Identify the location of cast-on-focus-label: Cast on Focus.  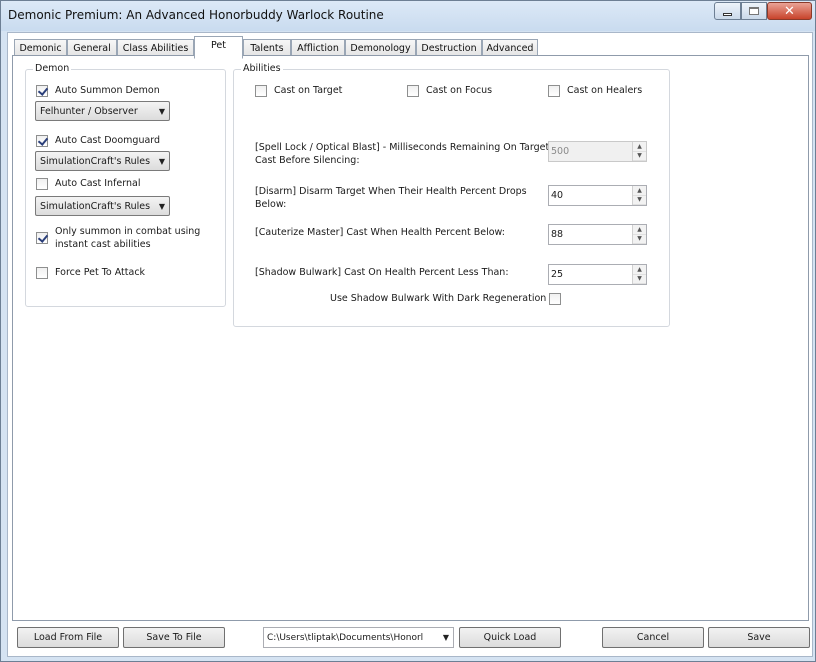
(459, 90).